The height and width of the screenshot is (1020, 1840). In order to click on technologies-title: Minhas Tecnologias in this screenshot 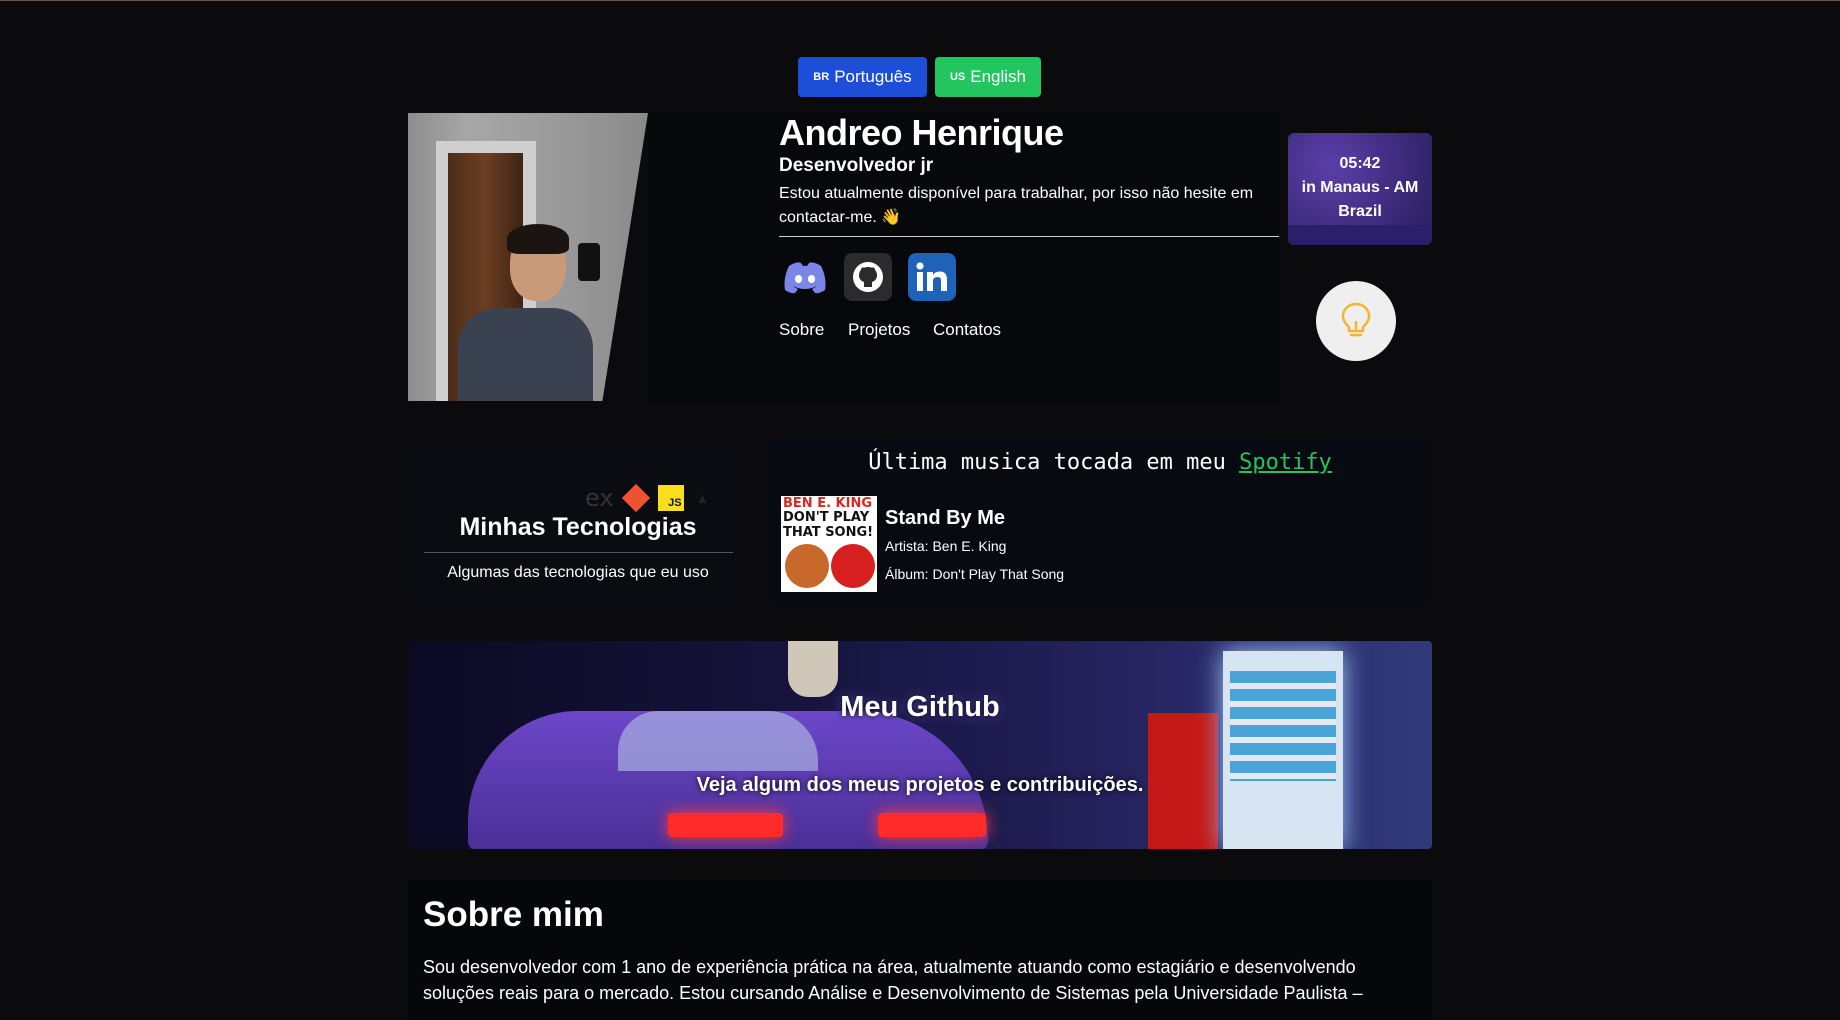, I will do `click(578, 527)`.